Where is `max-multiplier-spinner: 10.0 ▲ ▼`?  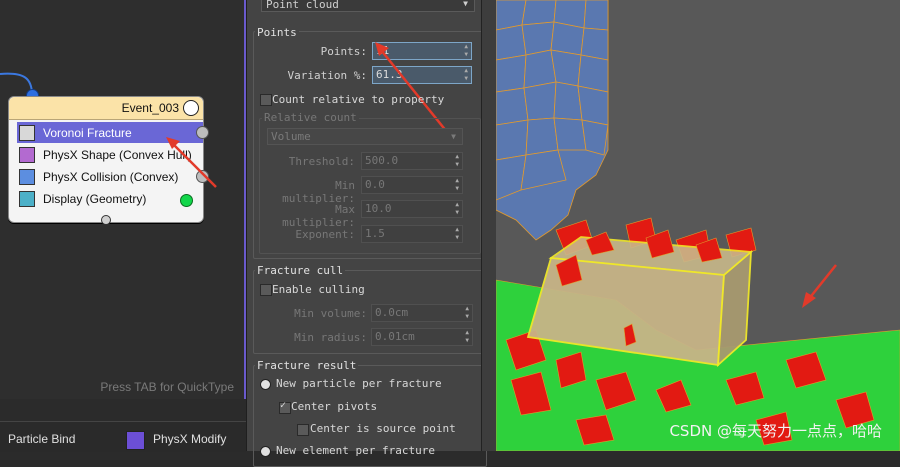
max-multiplier-spinner: 10.0 ▲ ▼ is located at coordinates (412, 209).